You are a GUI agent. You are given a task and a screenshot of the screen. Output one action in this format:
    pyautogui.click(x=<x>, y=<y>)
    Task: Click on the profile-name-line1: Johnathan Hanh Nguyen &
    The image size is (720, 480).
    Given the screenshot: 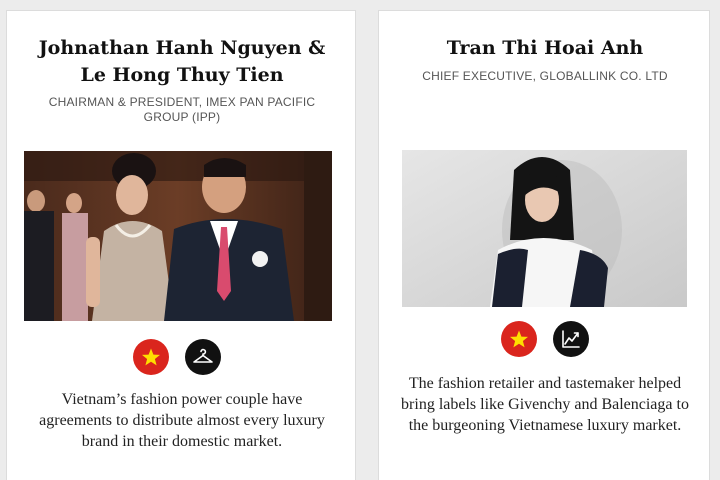 What is the action you would take?
    pyautogui.click(x=182, y=48)
    